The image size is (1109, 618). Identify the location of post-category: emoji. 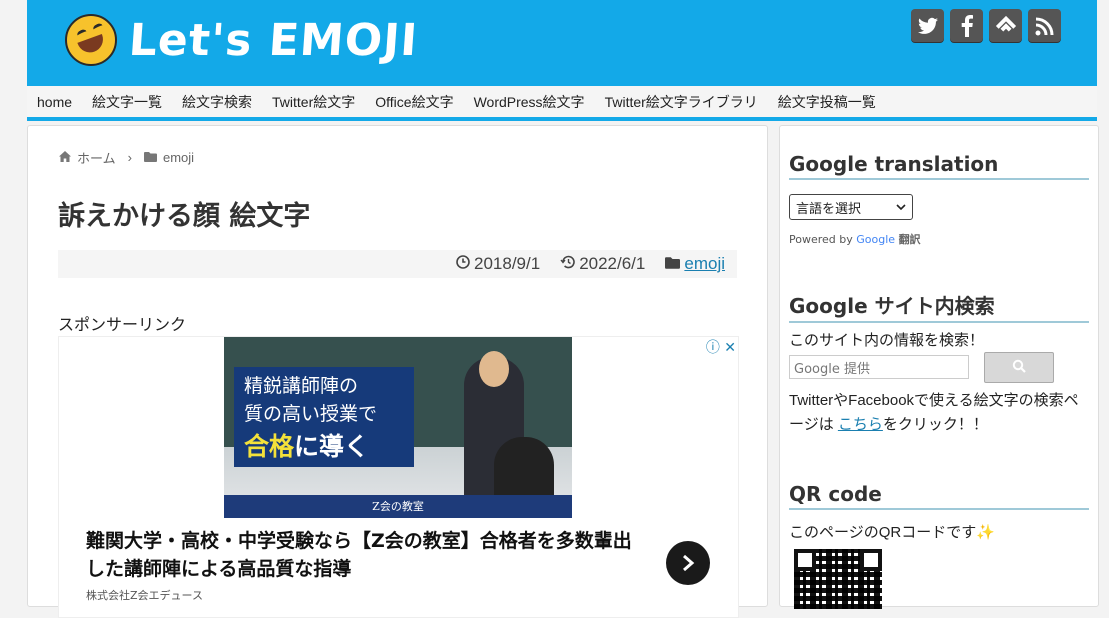
(695, 264).